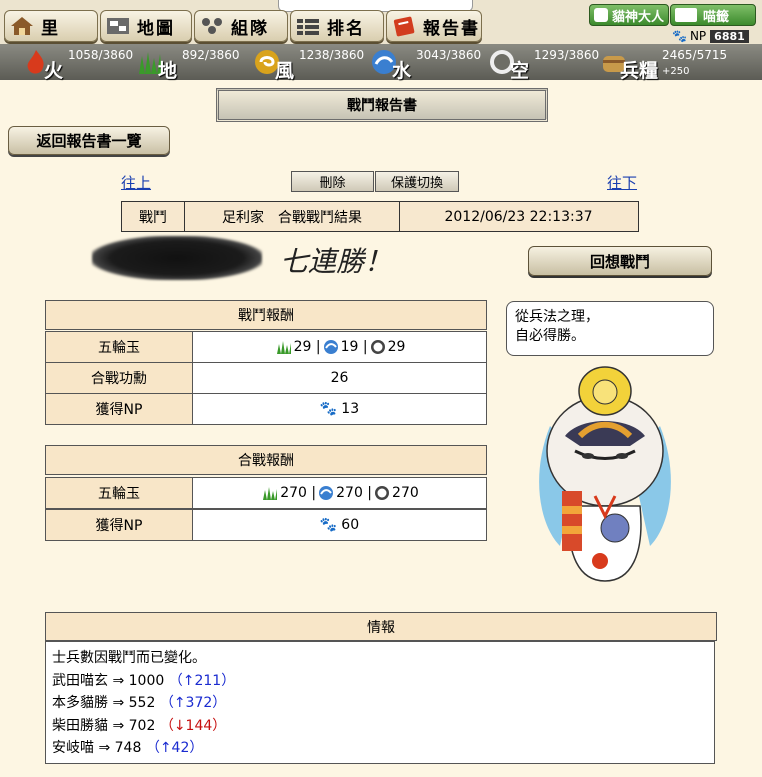  I want to click on war-reward-gems-row: 五輪玉 270 | 270 | 270, so click(266, 493).